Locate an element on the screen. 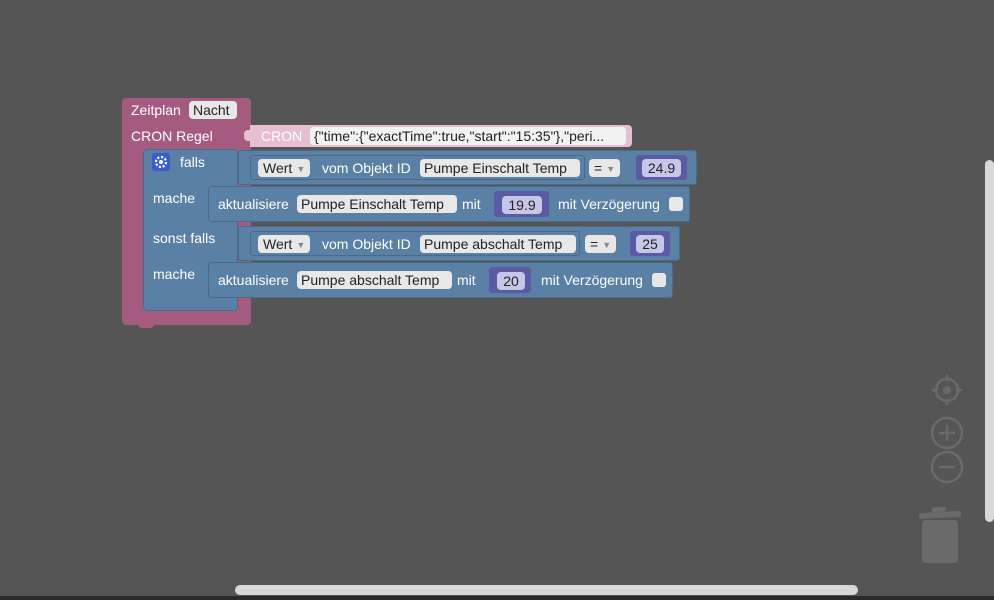 The image size is (994, 600). delay-label-1: mit Verzögerung is located at coordinates (609, 204).